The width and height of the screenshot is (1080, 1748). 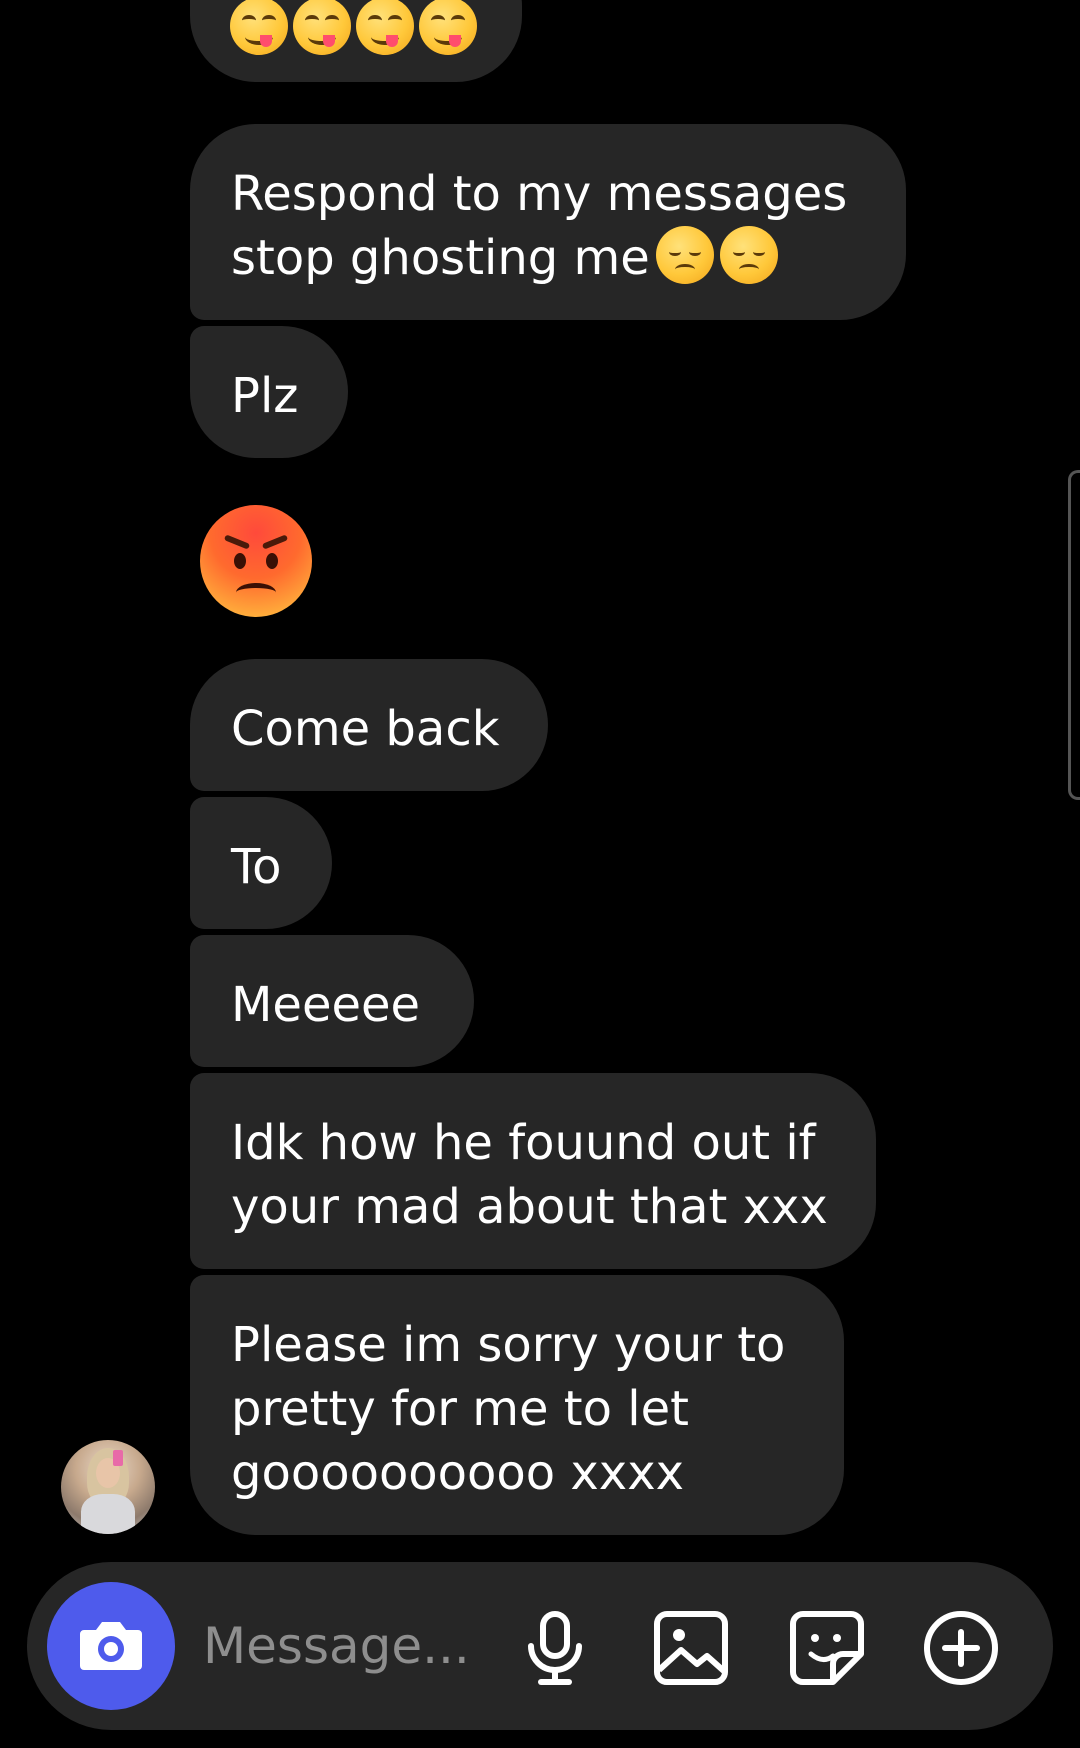 I want to click on message-text: Idk how he fouund out if, so click(x=523, y=1143).